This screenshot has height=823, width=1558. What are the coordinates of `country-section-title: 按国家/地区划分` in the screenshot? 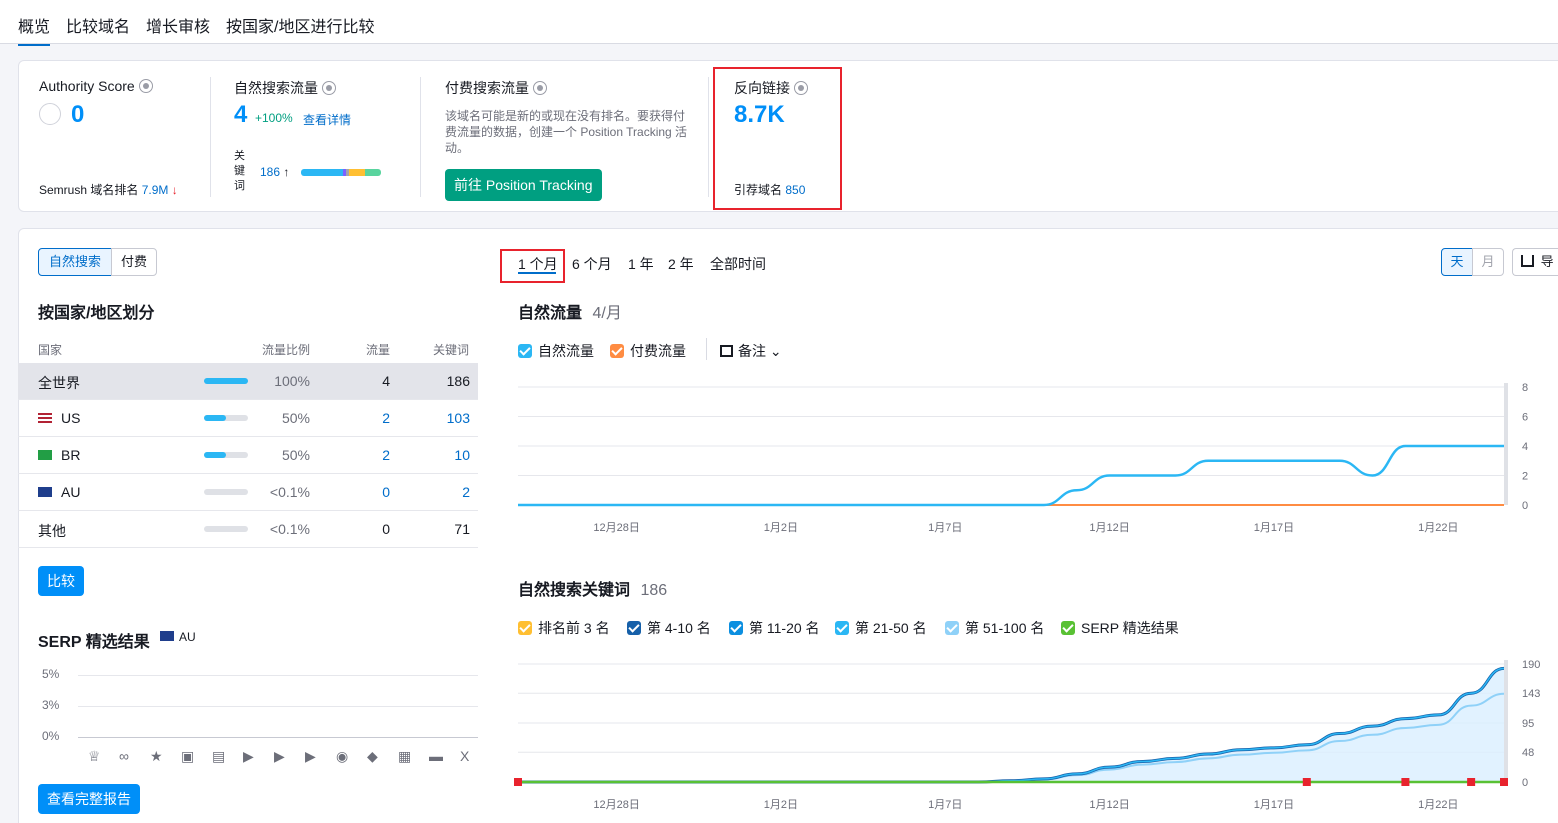 It's located at (96, 313).